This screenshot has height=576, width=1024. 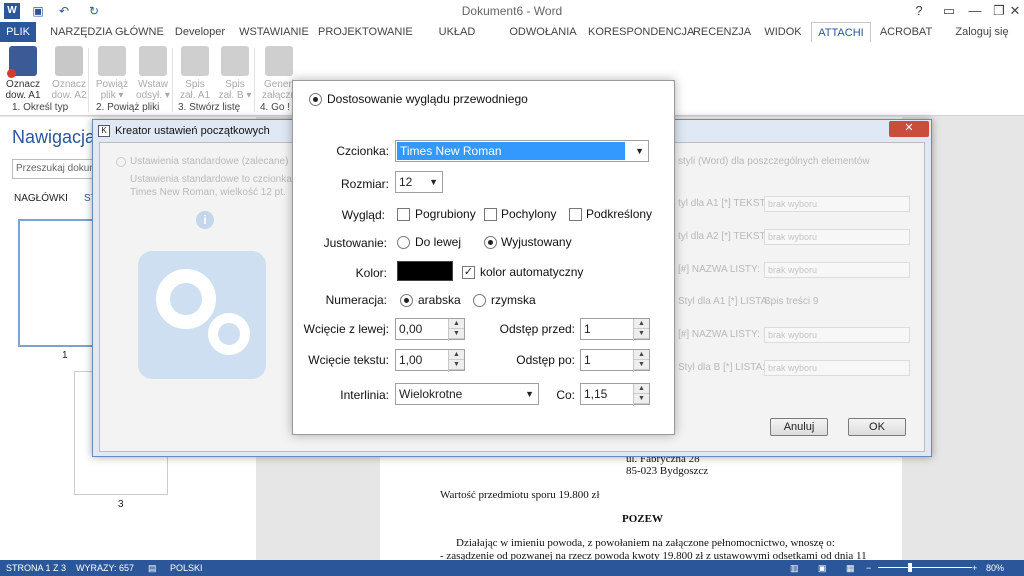 What do you see at coordinates (615, 394) in the screenshot?
I see `at-input: 1,15 ▲ ▼` at bounding box center [615, 394].